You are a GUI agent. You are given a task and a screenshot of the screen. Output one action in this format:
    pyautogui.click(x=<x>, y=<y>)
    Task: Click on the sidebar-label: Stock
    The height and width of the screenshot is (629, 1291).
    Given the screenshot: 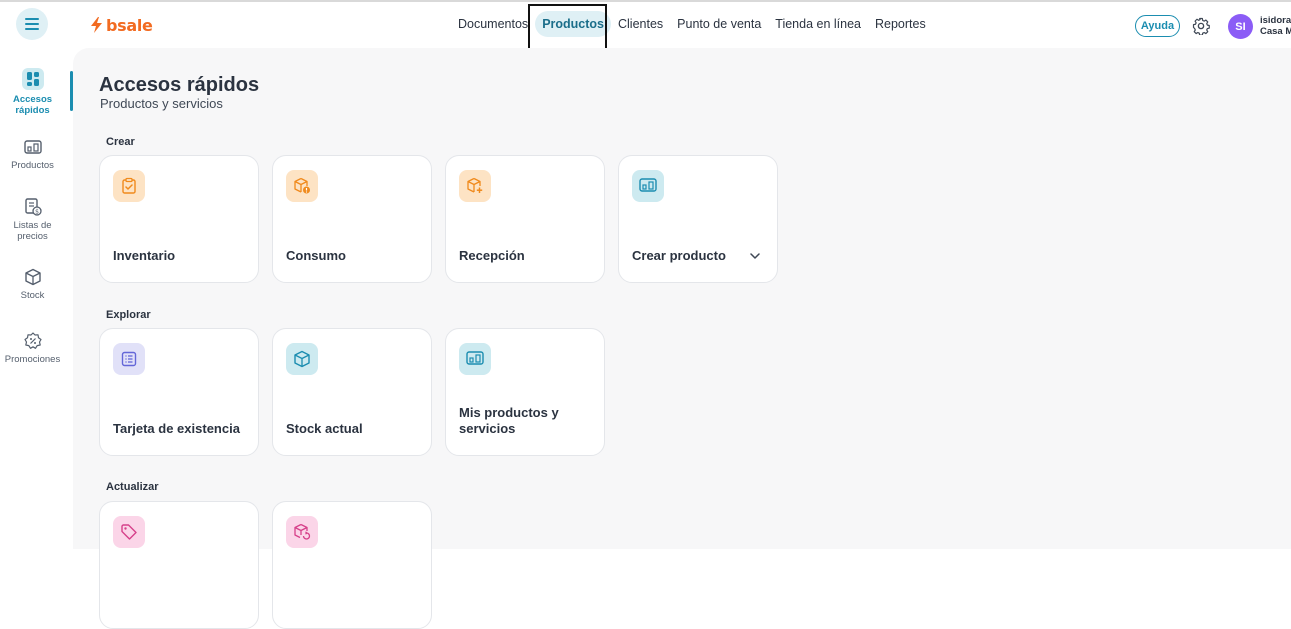 What is the action you would take?
    pyautogui.click(x=32, y=295)
    